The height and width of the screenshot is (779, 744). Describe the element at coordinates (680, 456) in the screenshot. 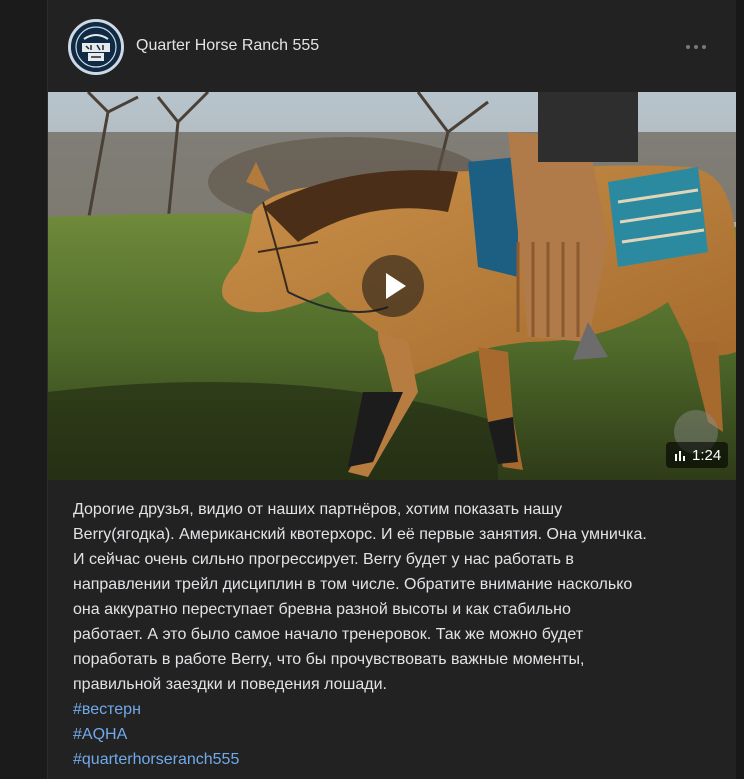

I see `bar-chart-icon` at that location.